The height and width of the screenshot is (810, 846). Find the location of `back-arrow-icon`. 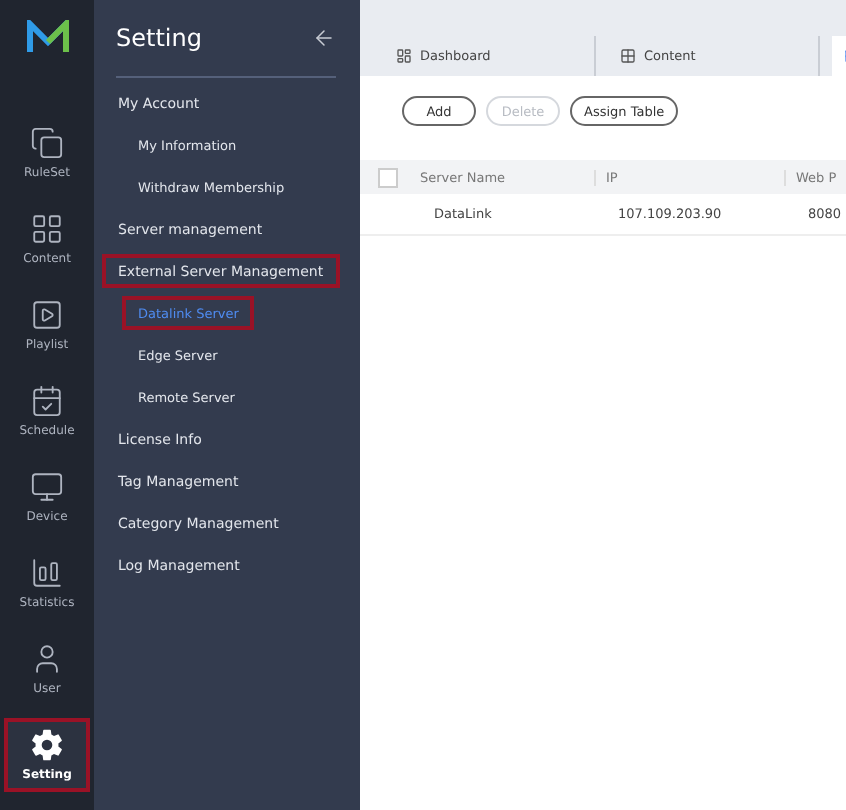

back-arrow-icon is located at coordinates (324, 38).